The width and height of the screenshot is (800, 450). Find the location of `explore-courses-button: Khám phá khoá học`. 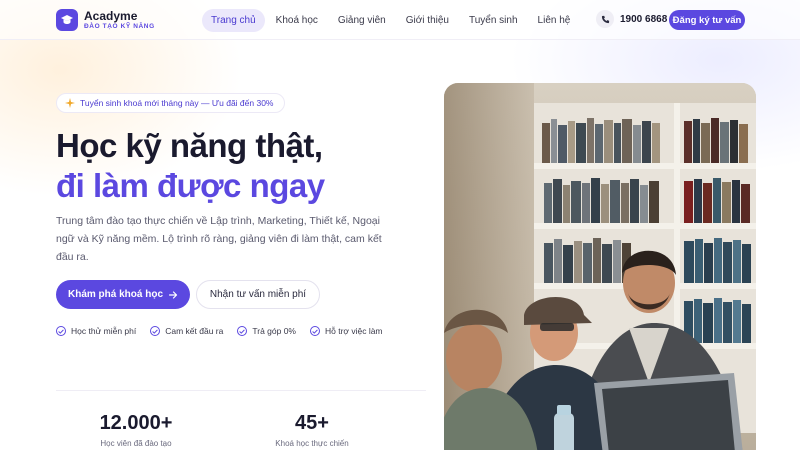

explore-courses-button: Khám phá khoá học is located at coordinates (123, 294).